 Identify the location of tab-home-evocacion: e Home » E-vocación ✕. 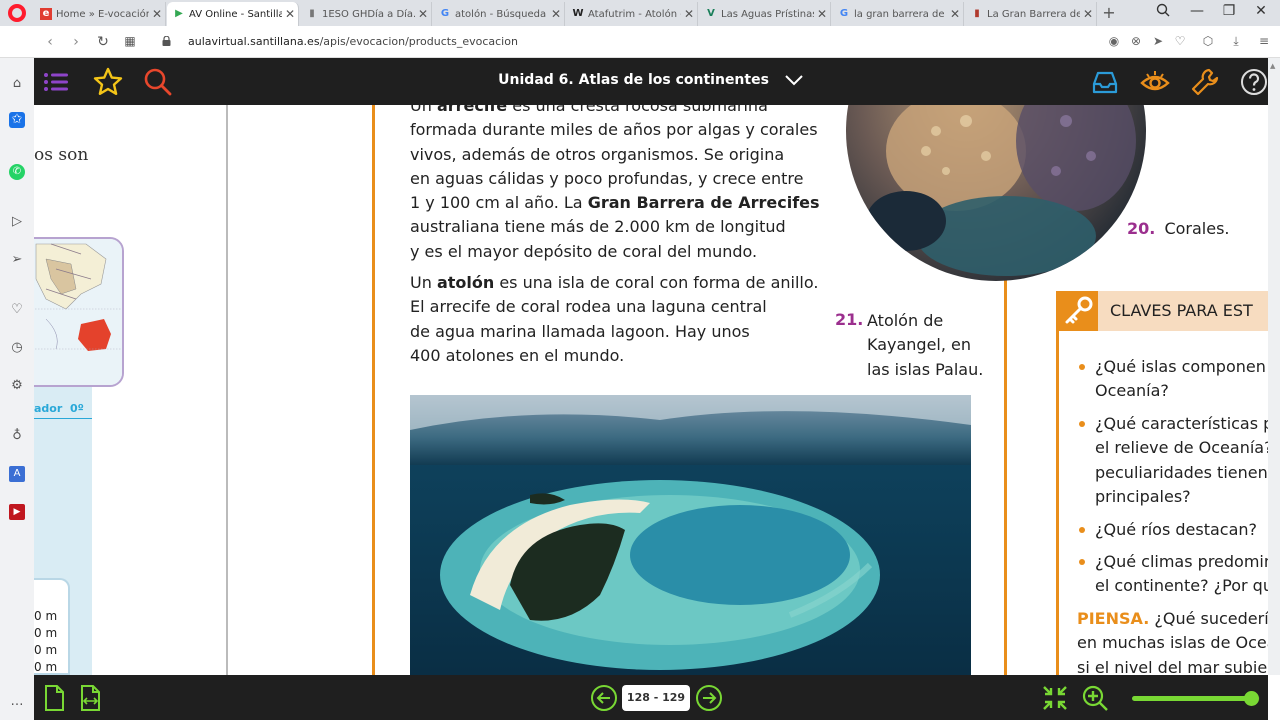
(100, 14).